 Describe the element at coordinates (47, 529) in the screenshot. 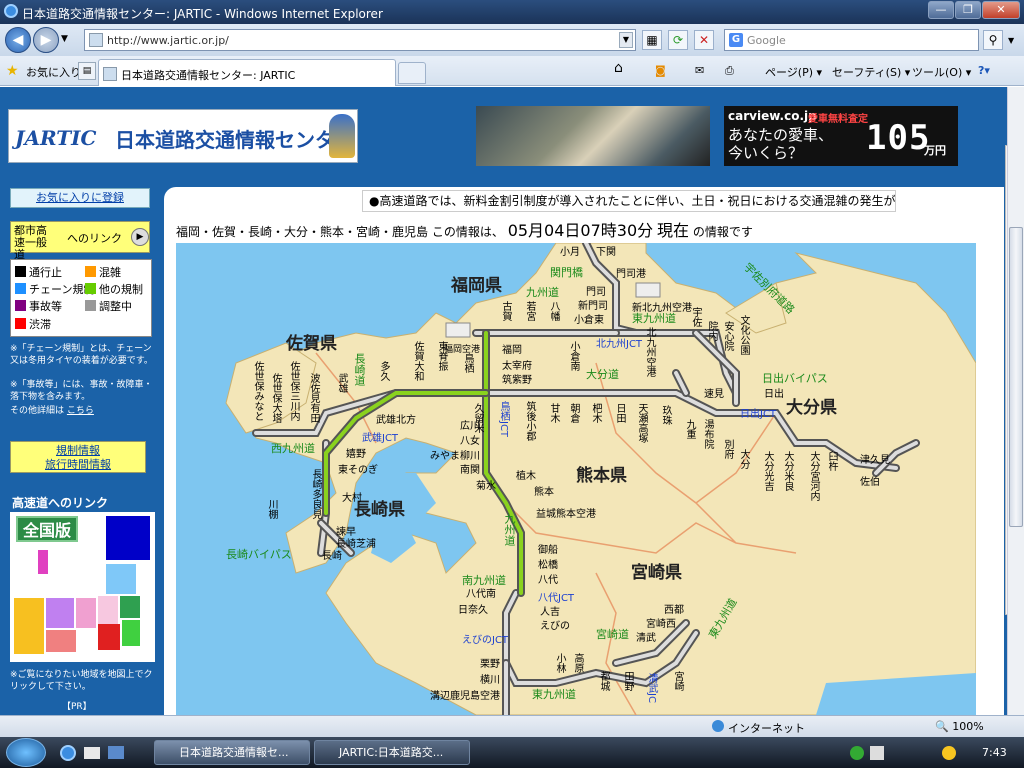

I see `national-map-button: 全国版` at that location.